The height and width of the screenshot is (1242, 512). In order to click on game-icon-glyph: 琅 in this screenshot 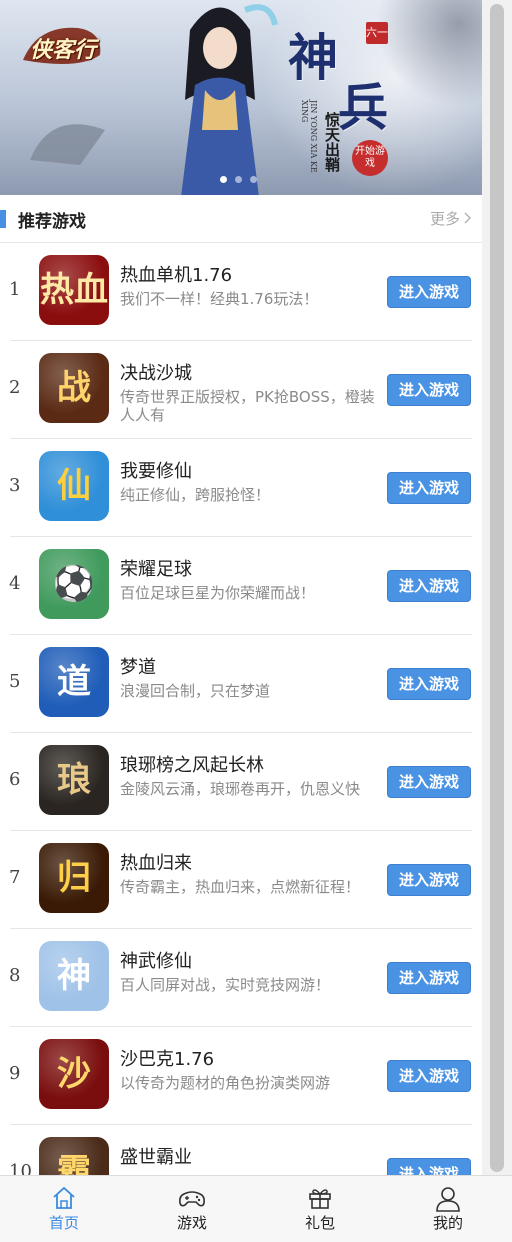, I will do `click(74, 780)`.